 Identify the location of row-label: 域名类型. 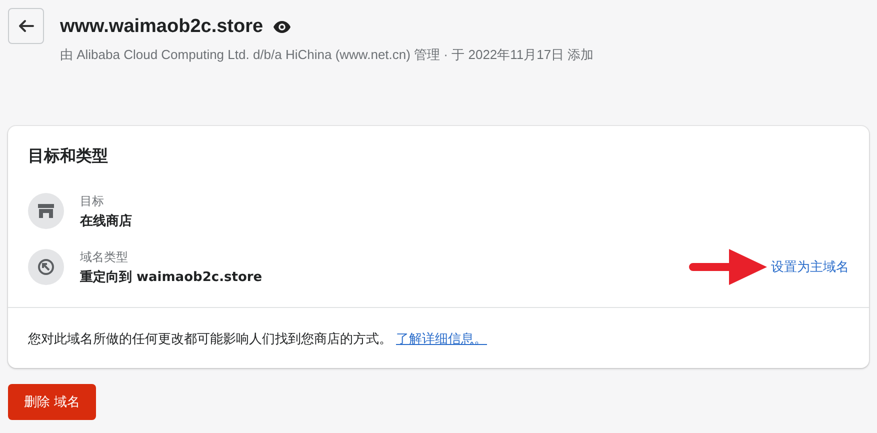
(104, 257).